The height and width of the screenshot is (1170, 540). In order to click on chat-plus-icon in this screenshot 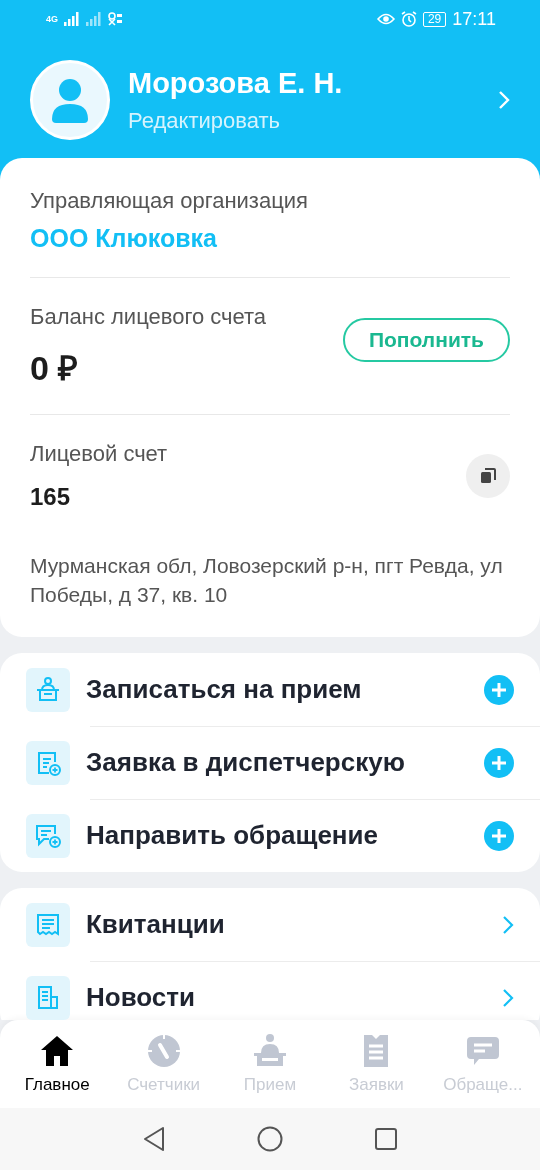, I will do `click(48, 835)`.